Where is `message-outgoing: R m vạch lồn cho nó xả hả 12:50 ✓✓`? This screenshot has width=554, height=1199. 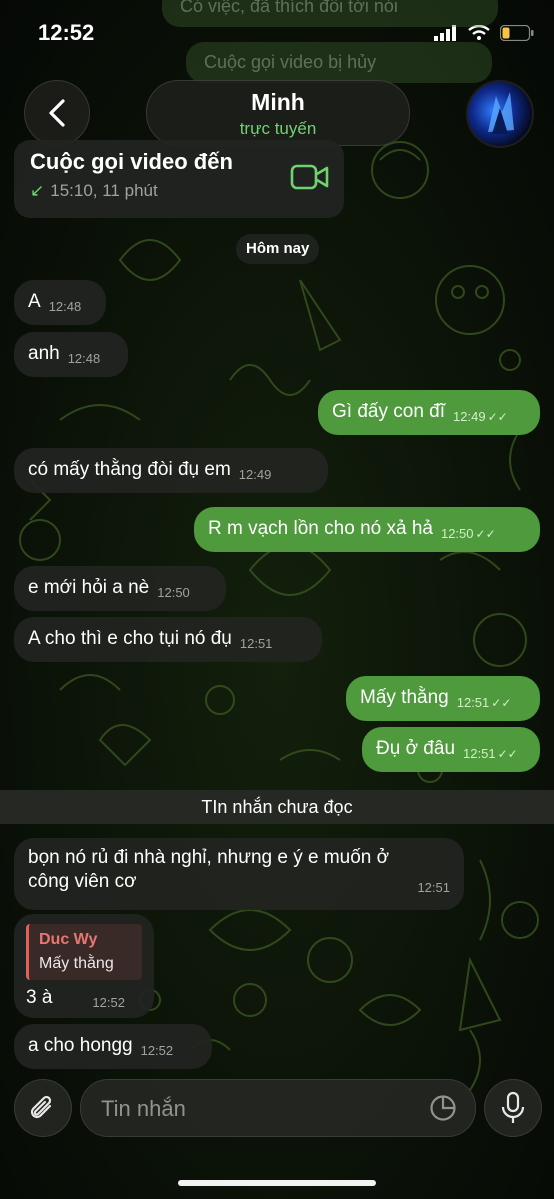
message-outgoing: R m vạch lồn cho nó xả hả 12:50 ✓✓ is located at coordinates (367, 529).